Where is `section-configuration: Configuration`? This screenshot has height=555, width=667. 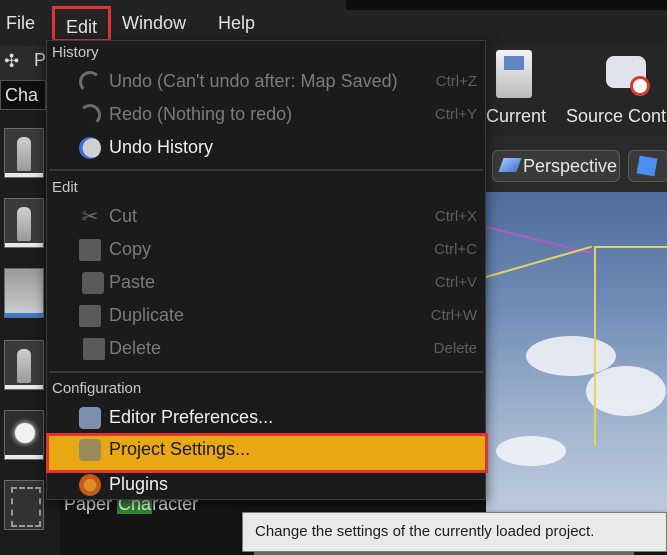 section-configuration: Configuration is located at coordinates (97, 388).